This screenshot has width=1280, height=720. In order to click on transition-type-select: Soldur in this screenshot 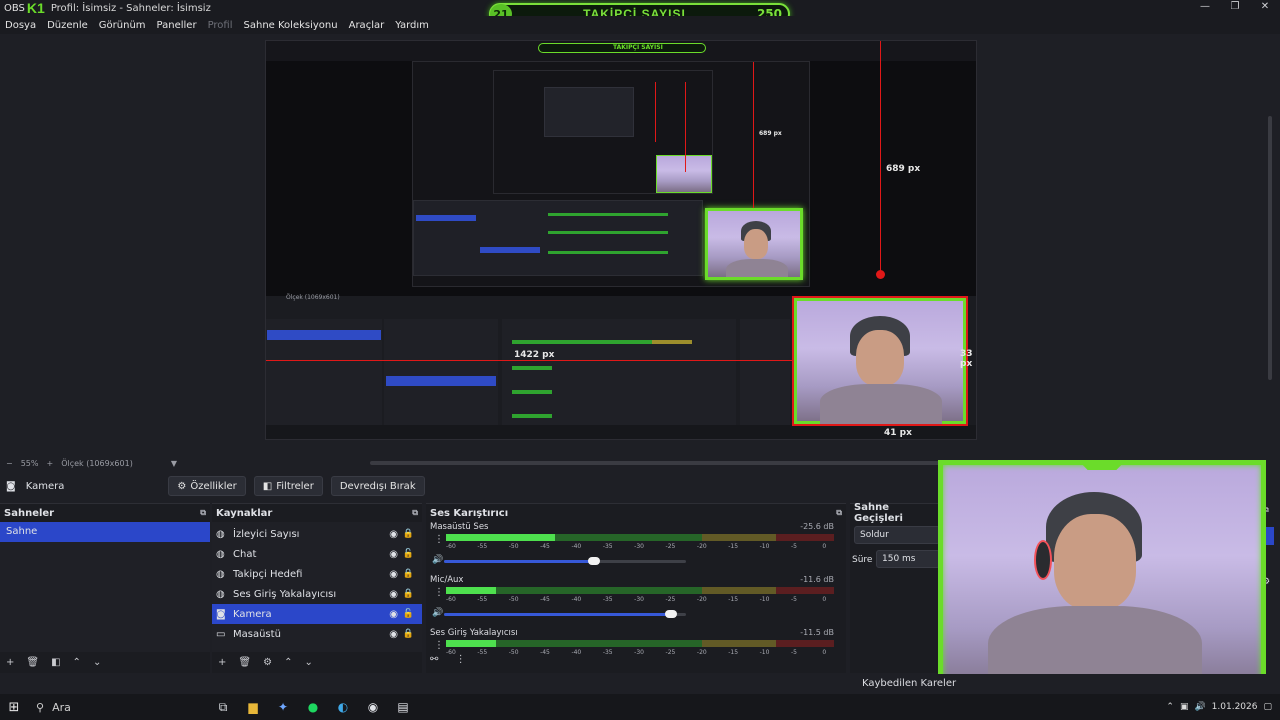, I will do `click(897, 535)`.